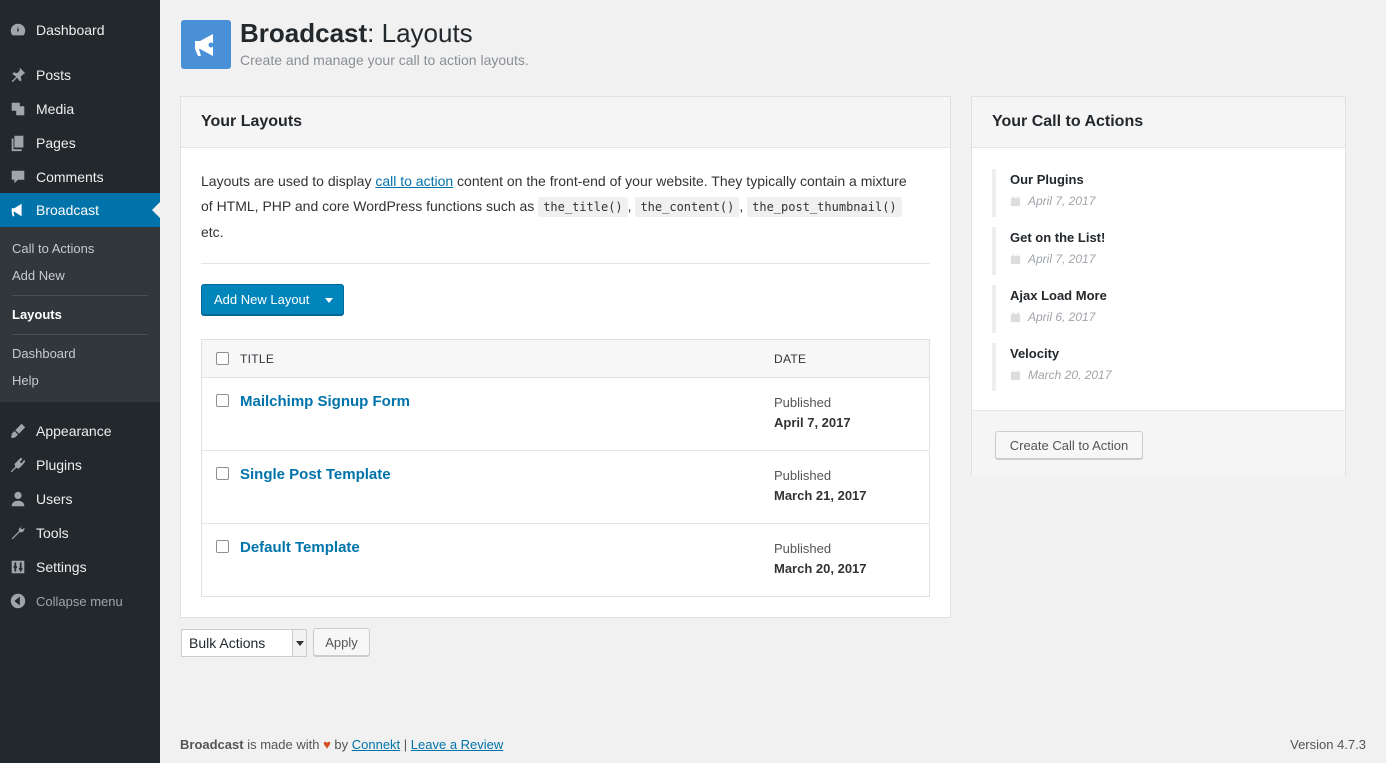  I want to click on megaphone-icon, so click(206, 44).